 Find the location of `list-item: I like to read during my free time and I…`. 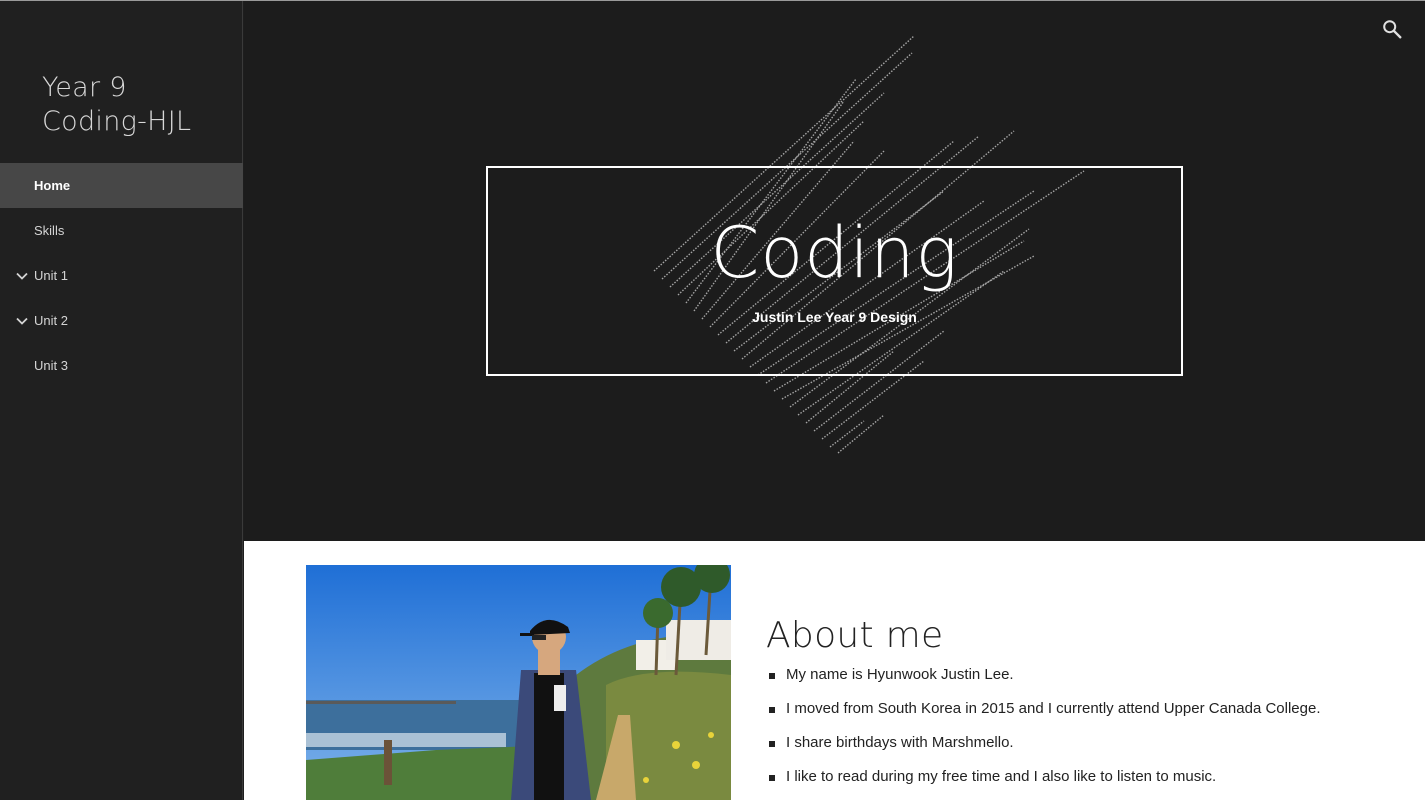

list-item: I like to read during my free time and I… is located at coordinates (1043, 782).